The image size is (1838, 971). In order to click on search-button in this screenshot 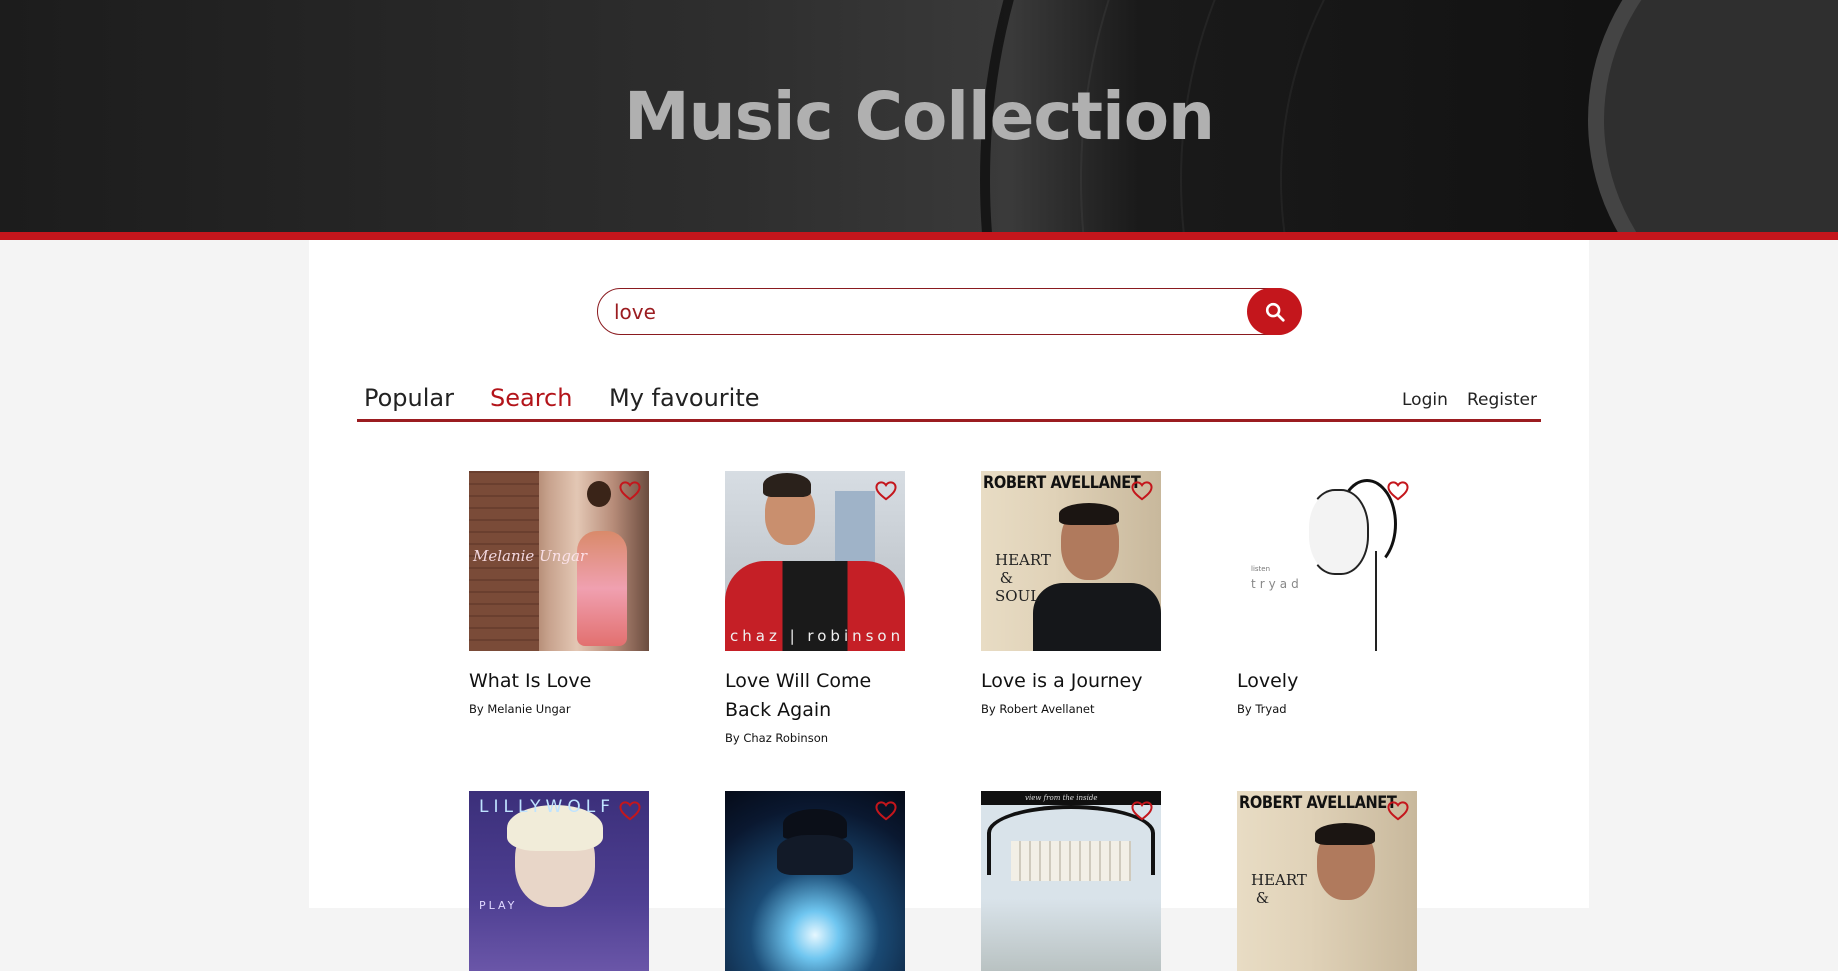, I will do `click(1274, 311)`.